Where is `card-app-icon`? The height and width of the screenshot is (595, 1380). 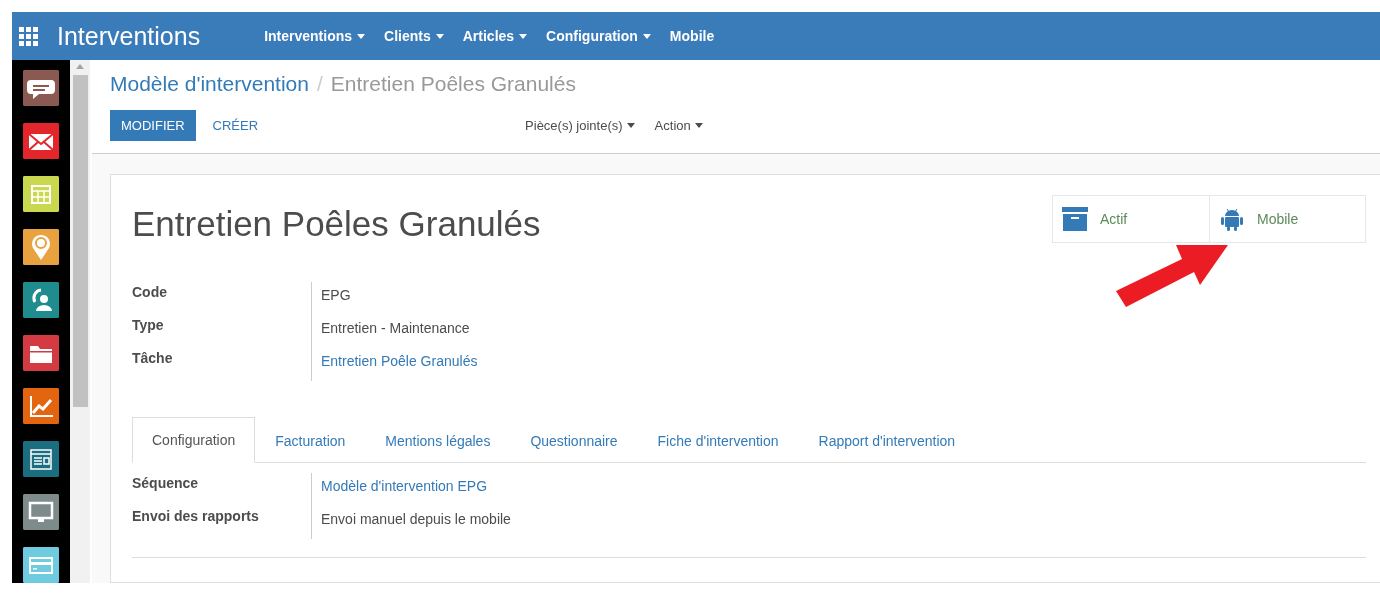
card-app-icon is located at coordinates (41, 565).